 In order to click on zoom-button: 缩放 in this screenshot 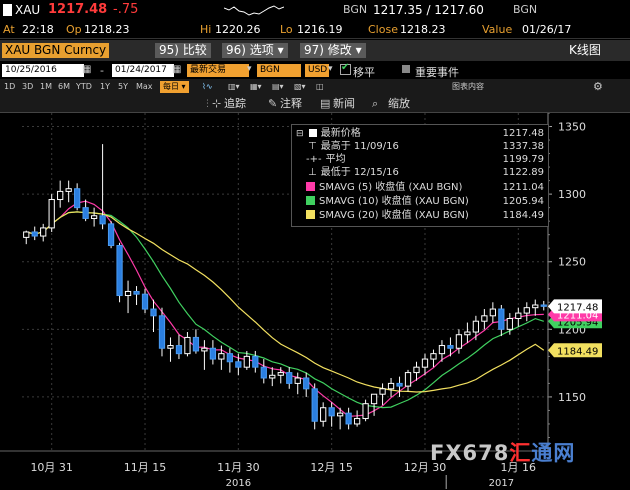, I will do `click(399, 104)`.